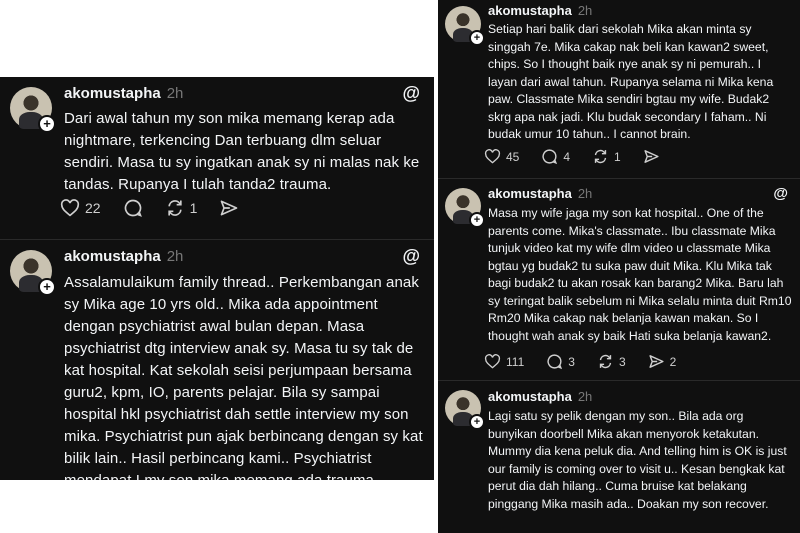  What do you see at coordinates (501, 156) in the screenshot?
I see `like-button: 45` at bounding box center [501, 156].